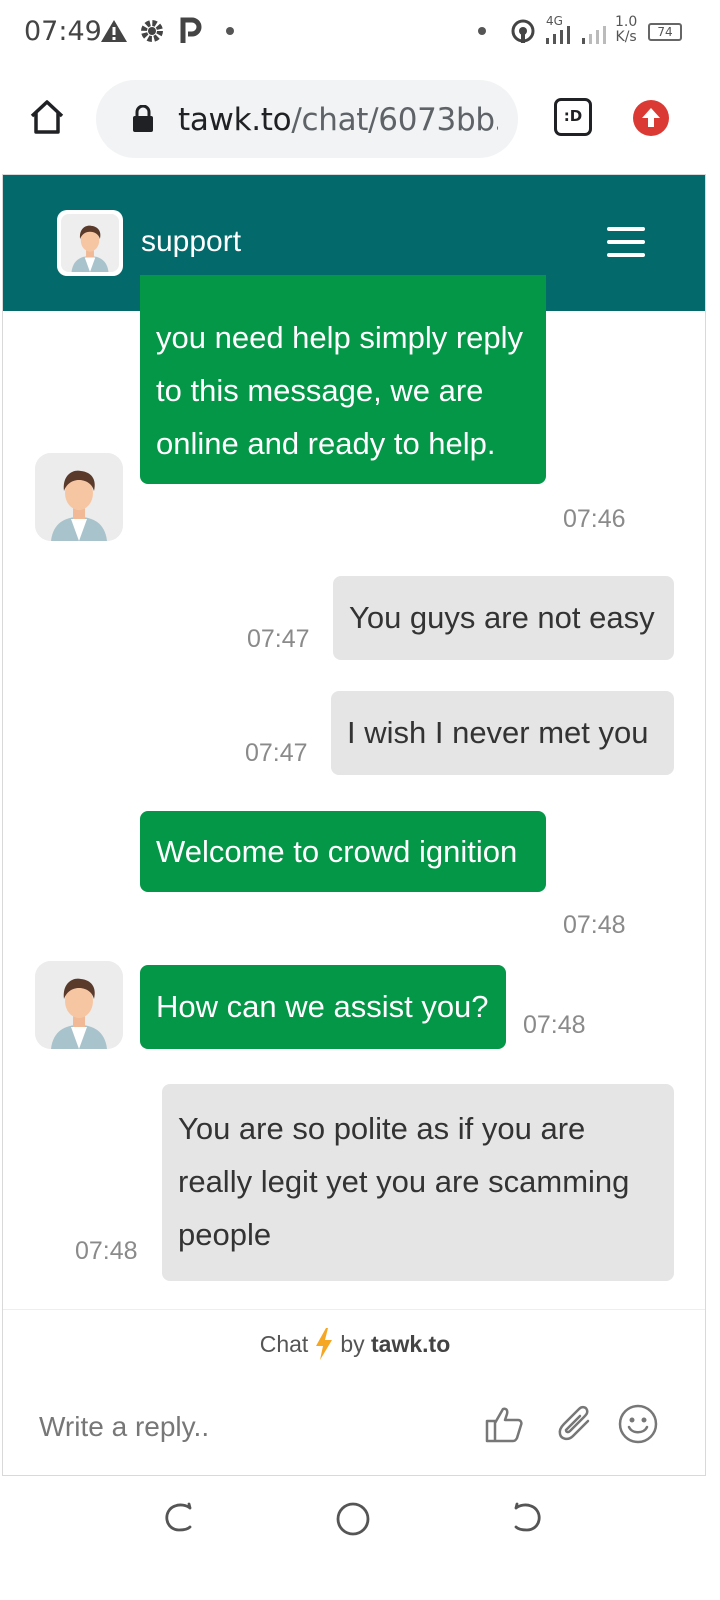 The image size is (720, 1600). Describe the element at coordinates (180, 1518) in the screenshot. I see `recents-icon` at that location.